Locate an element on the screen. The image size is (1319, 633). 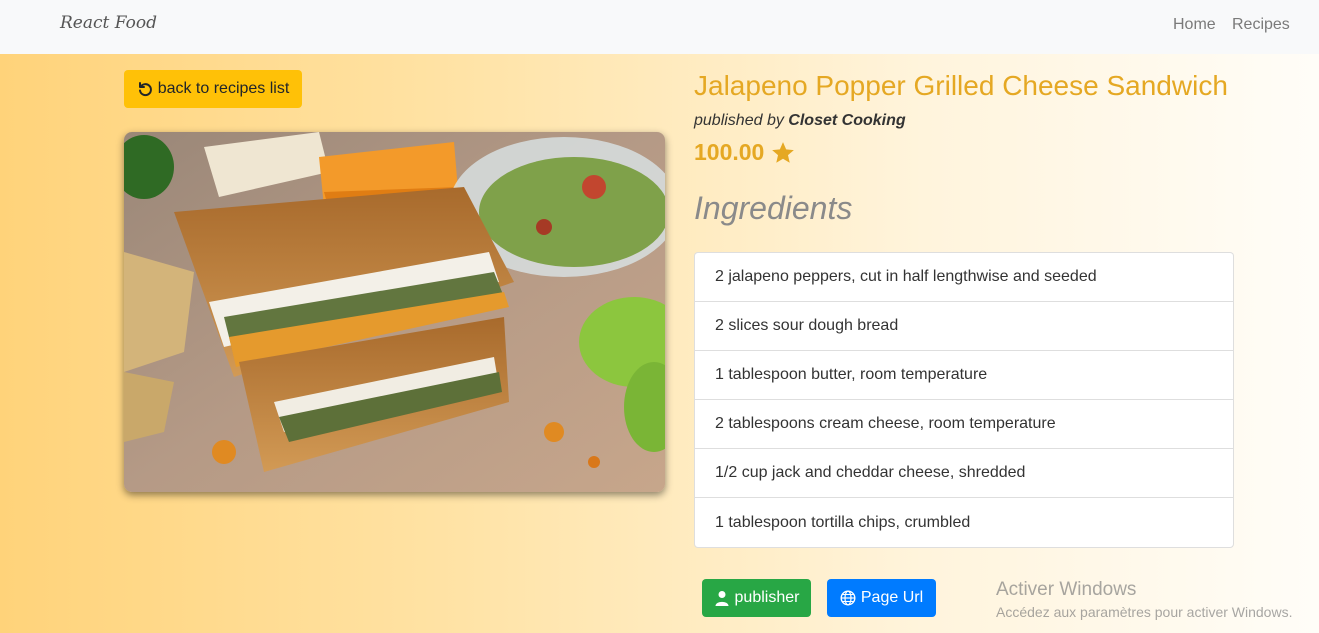
star-icon is located at coordinates (783, 152).